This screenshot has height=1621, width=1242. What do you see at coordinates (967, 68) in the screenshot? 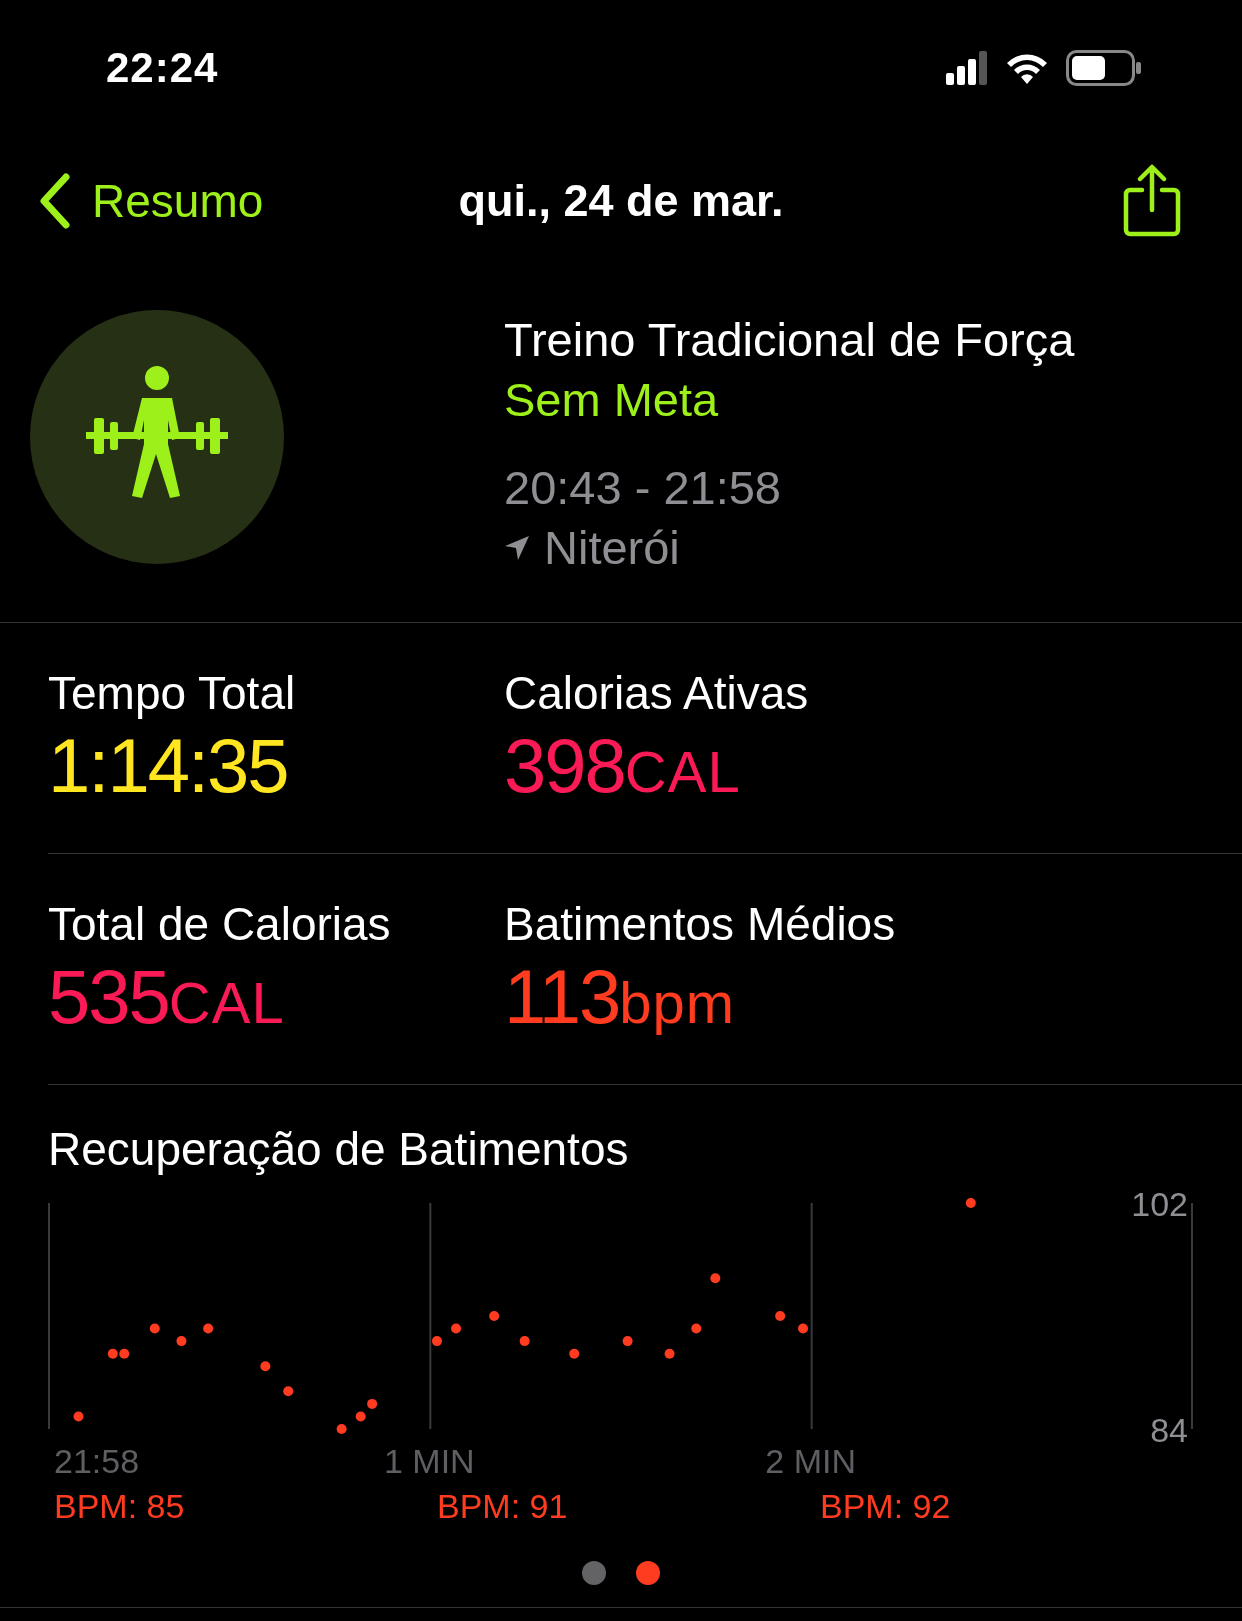
I see `signal-icon` at bounding box center [967, 68].